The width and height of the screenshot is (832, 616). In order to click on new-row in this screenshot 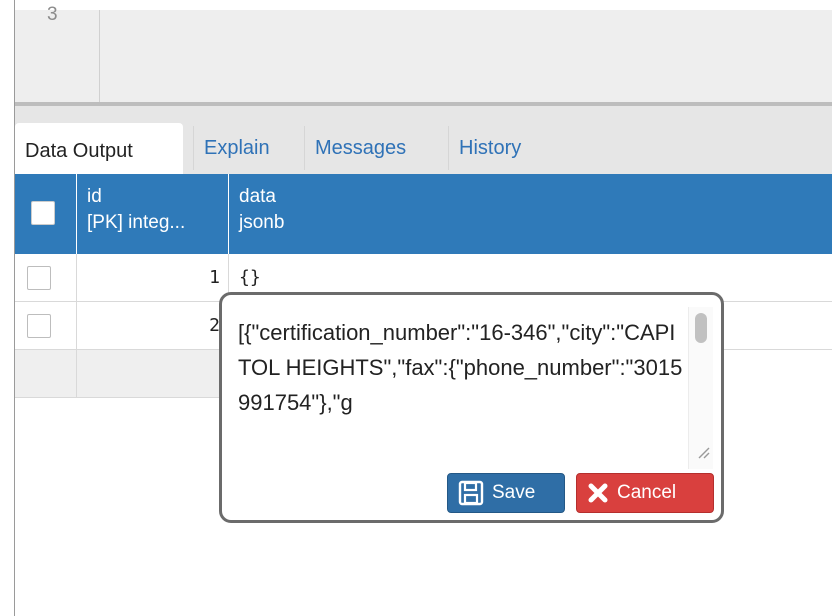, I will do `click(122, 374)`.